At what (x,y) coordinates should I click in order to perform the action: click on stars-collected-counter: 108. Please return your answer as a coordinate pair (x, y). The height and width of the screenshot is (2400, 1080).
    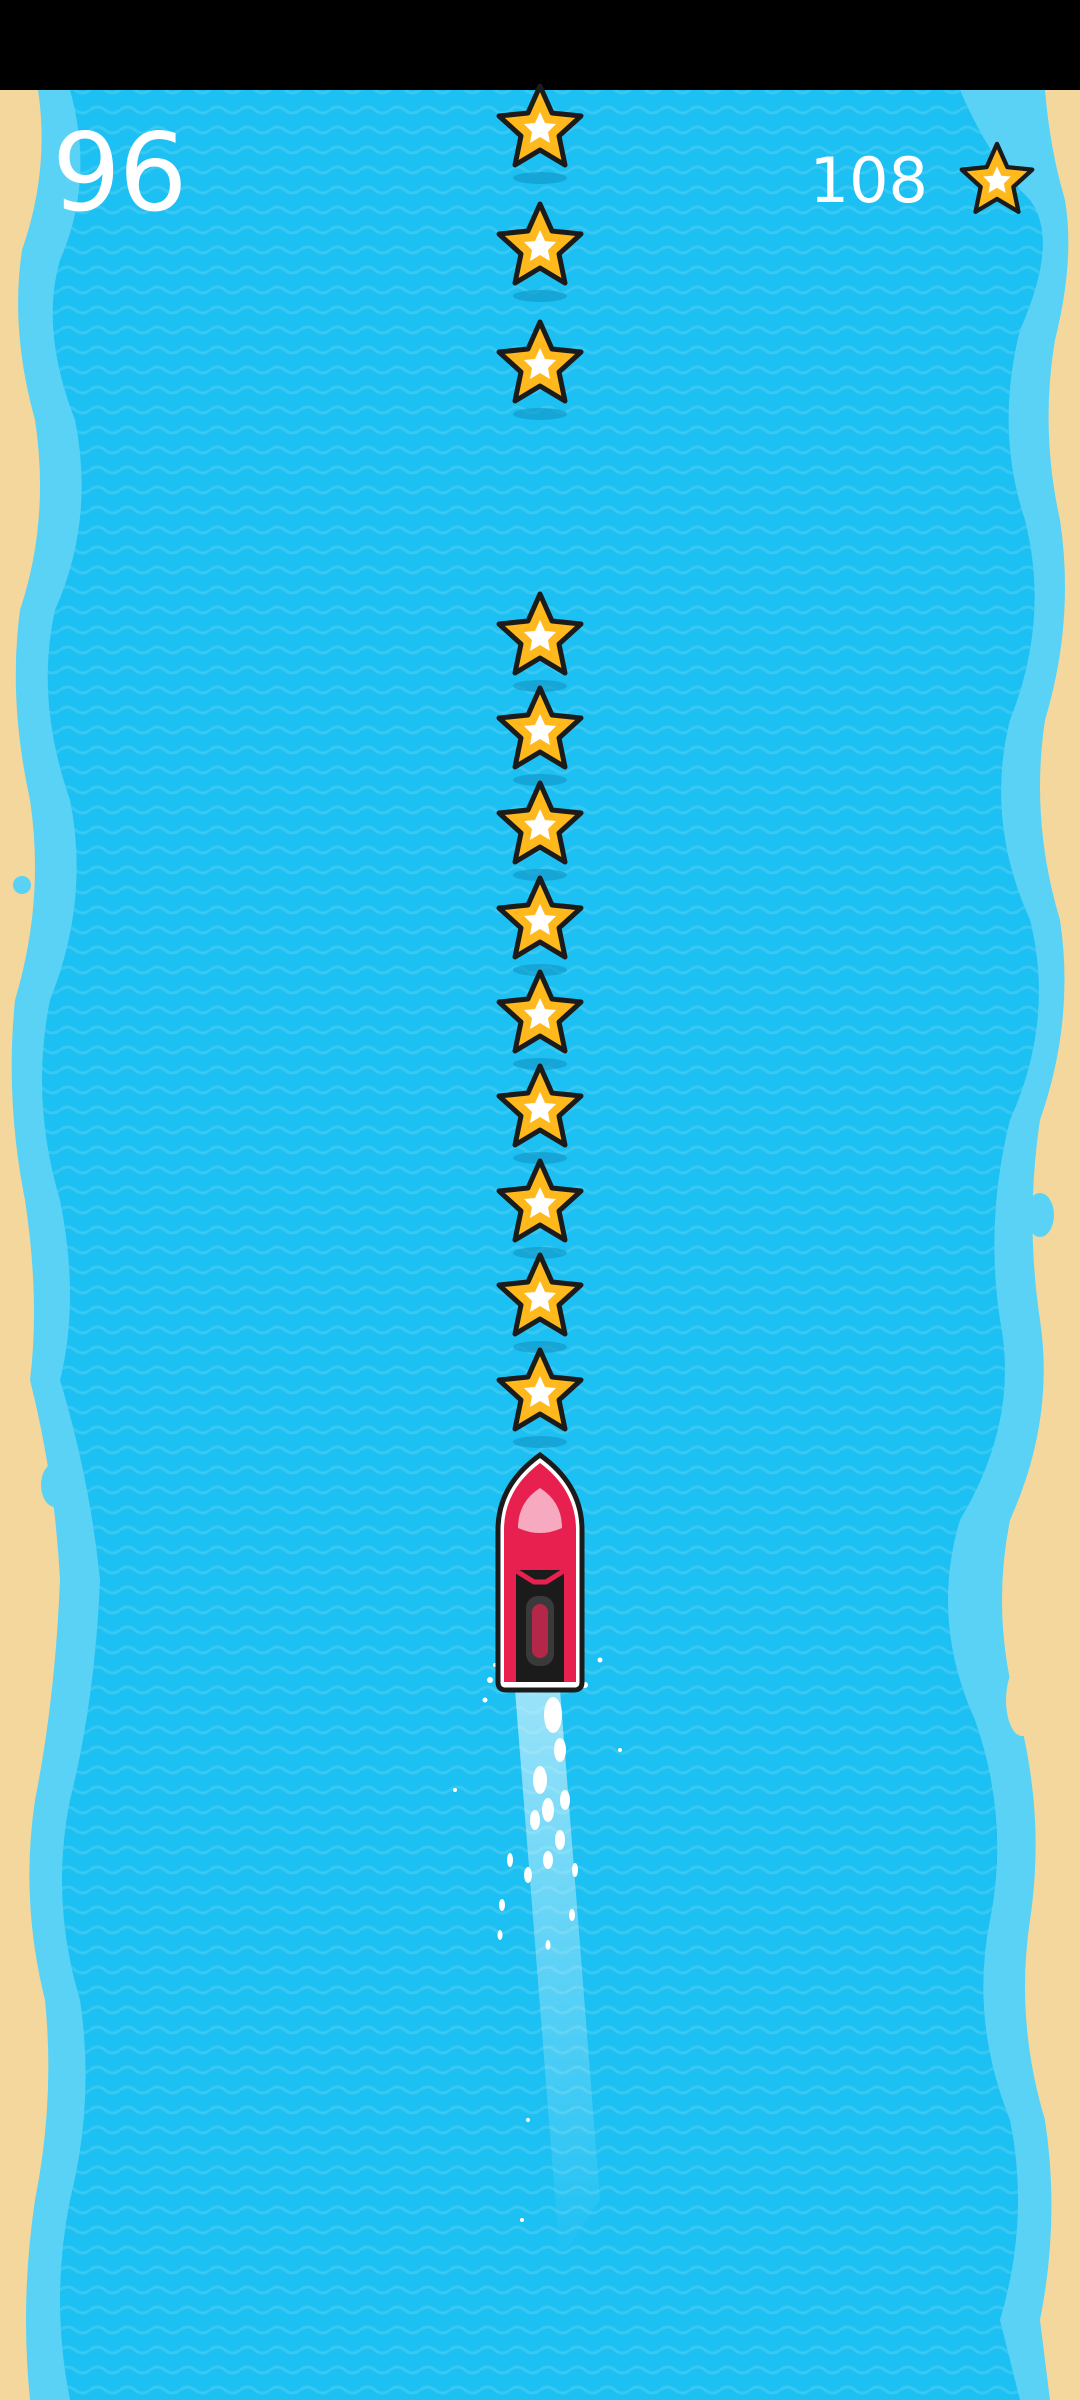
    Looking at the image, I should click on (868, 180).